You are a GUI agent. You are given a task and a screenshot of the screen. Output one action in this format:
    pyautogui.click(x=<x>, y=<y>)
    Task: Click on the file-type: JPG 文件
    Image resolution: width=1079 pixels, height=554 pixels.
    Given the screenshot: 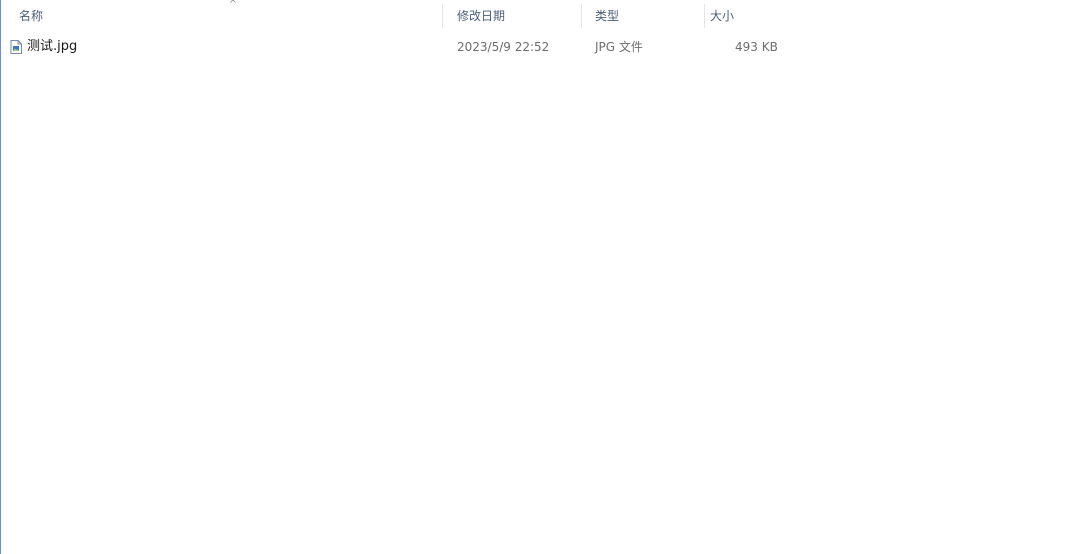 What is the action you would take?
    pyautogui.click(x=619, y=47)
    